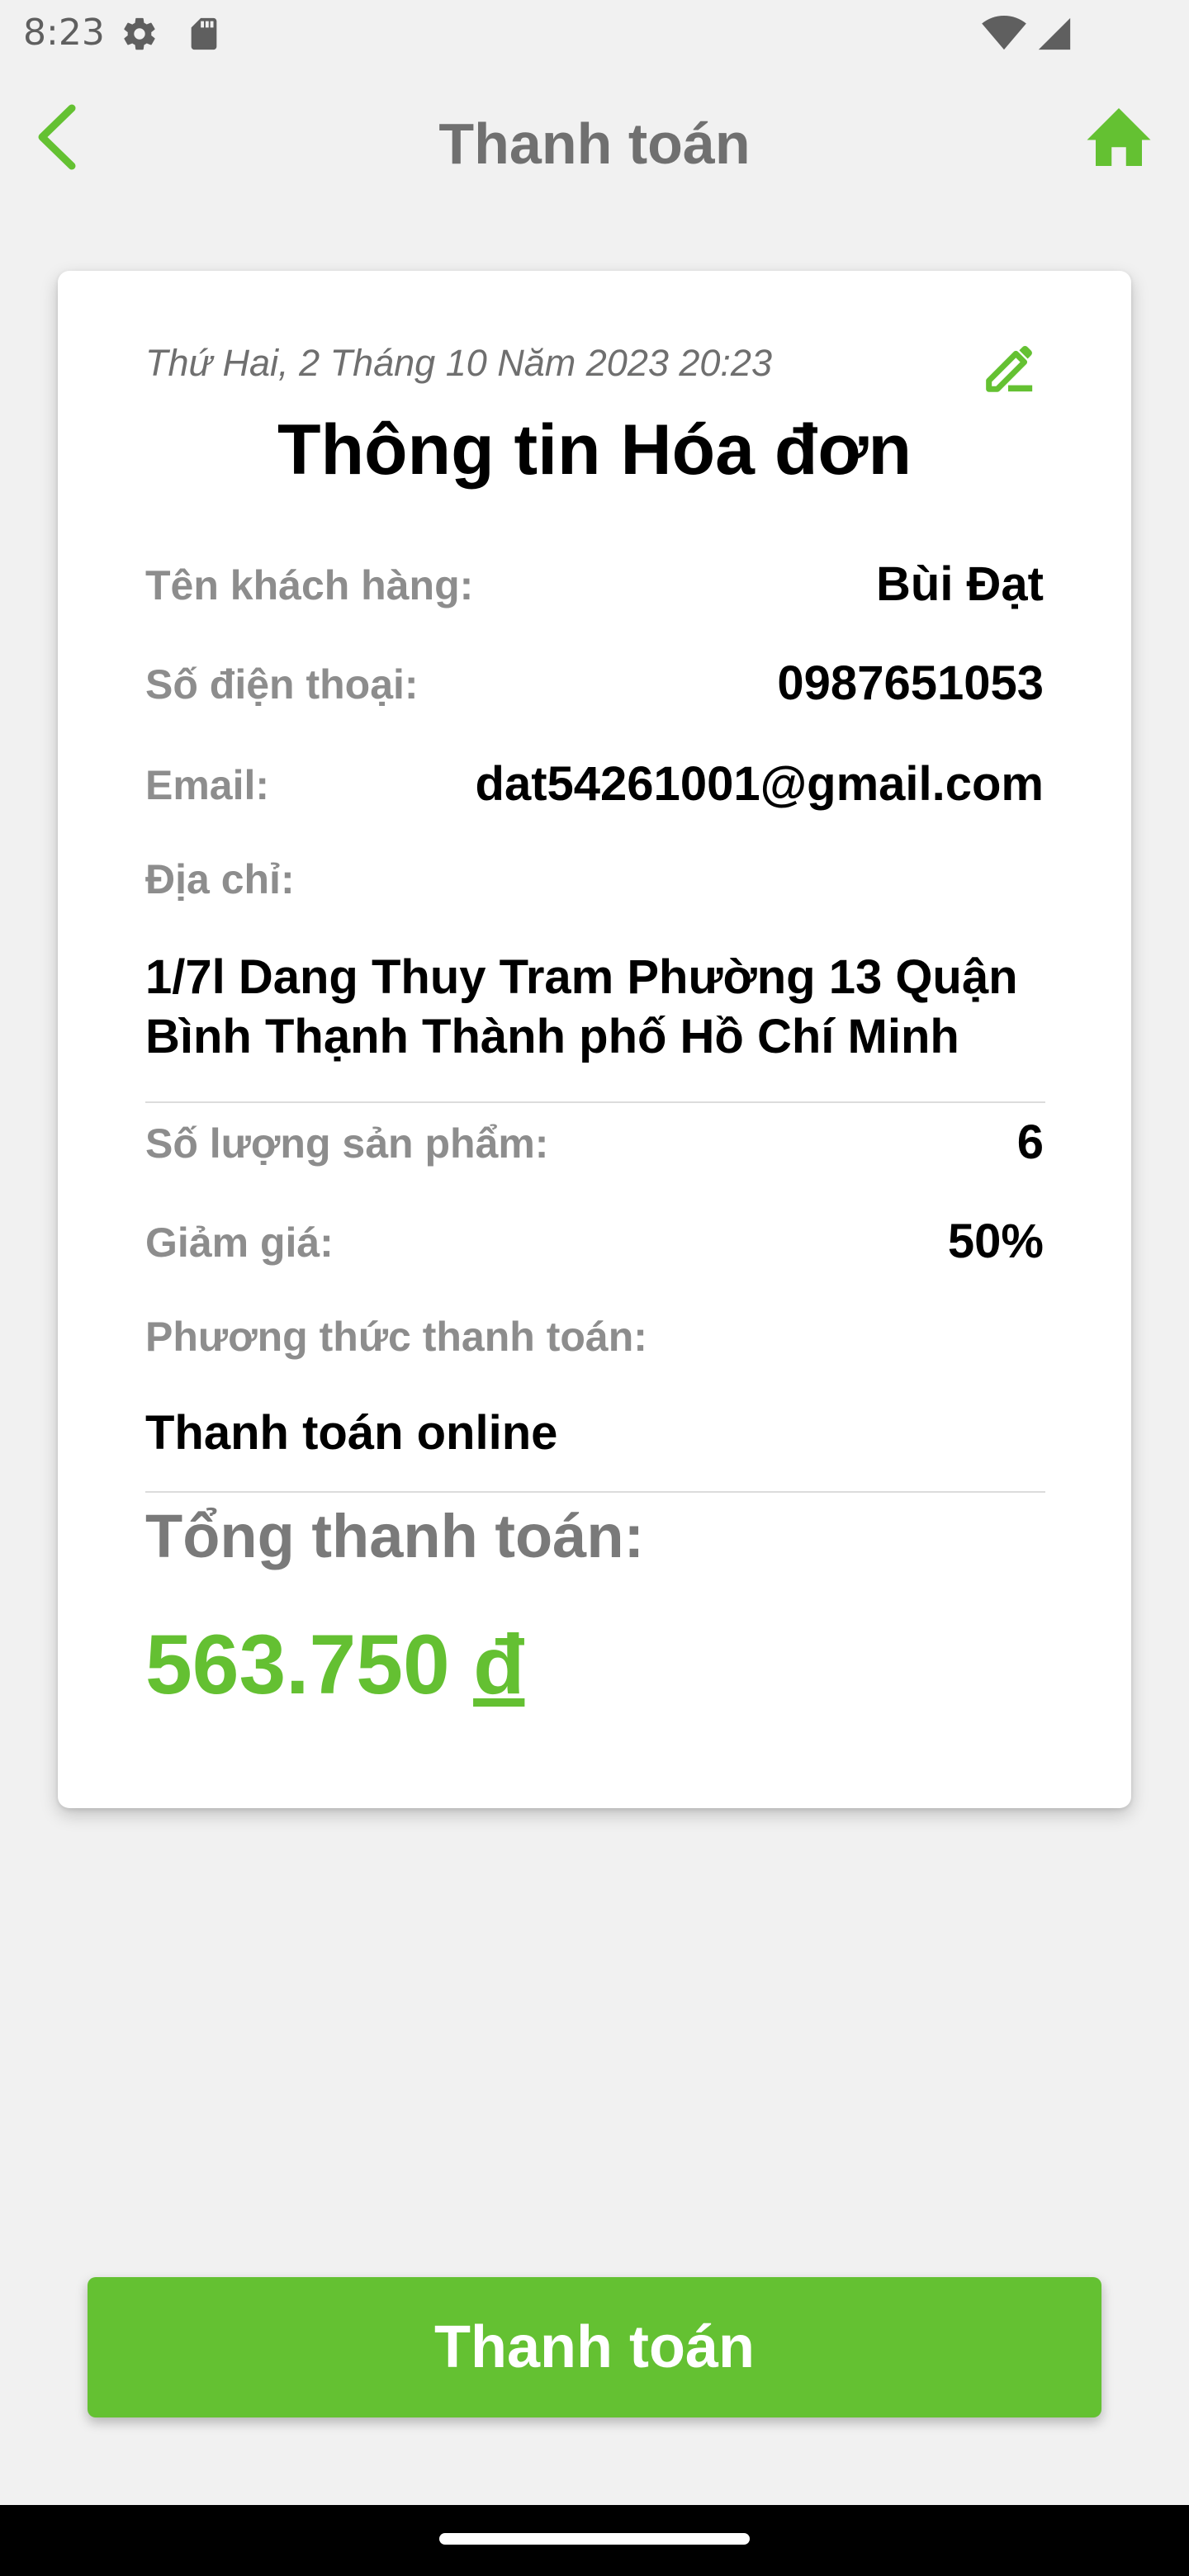 The height and width of the screenshot is (2576, 1189). I want to click on total-amount-number: 563.750, so click(297, 1664).